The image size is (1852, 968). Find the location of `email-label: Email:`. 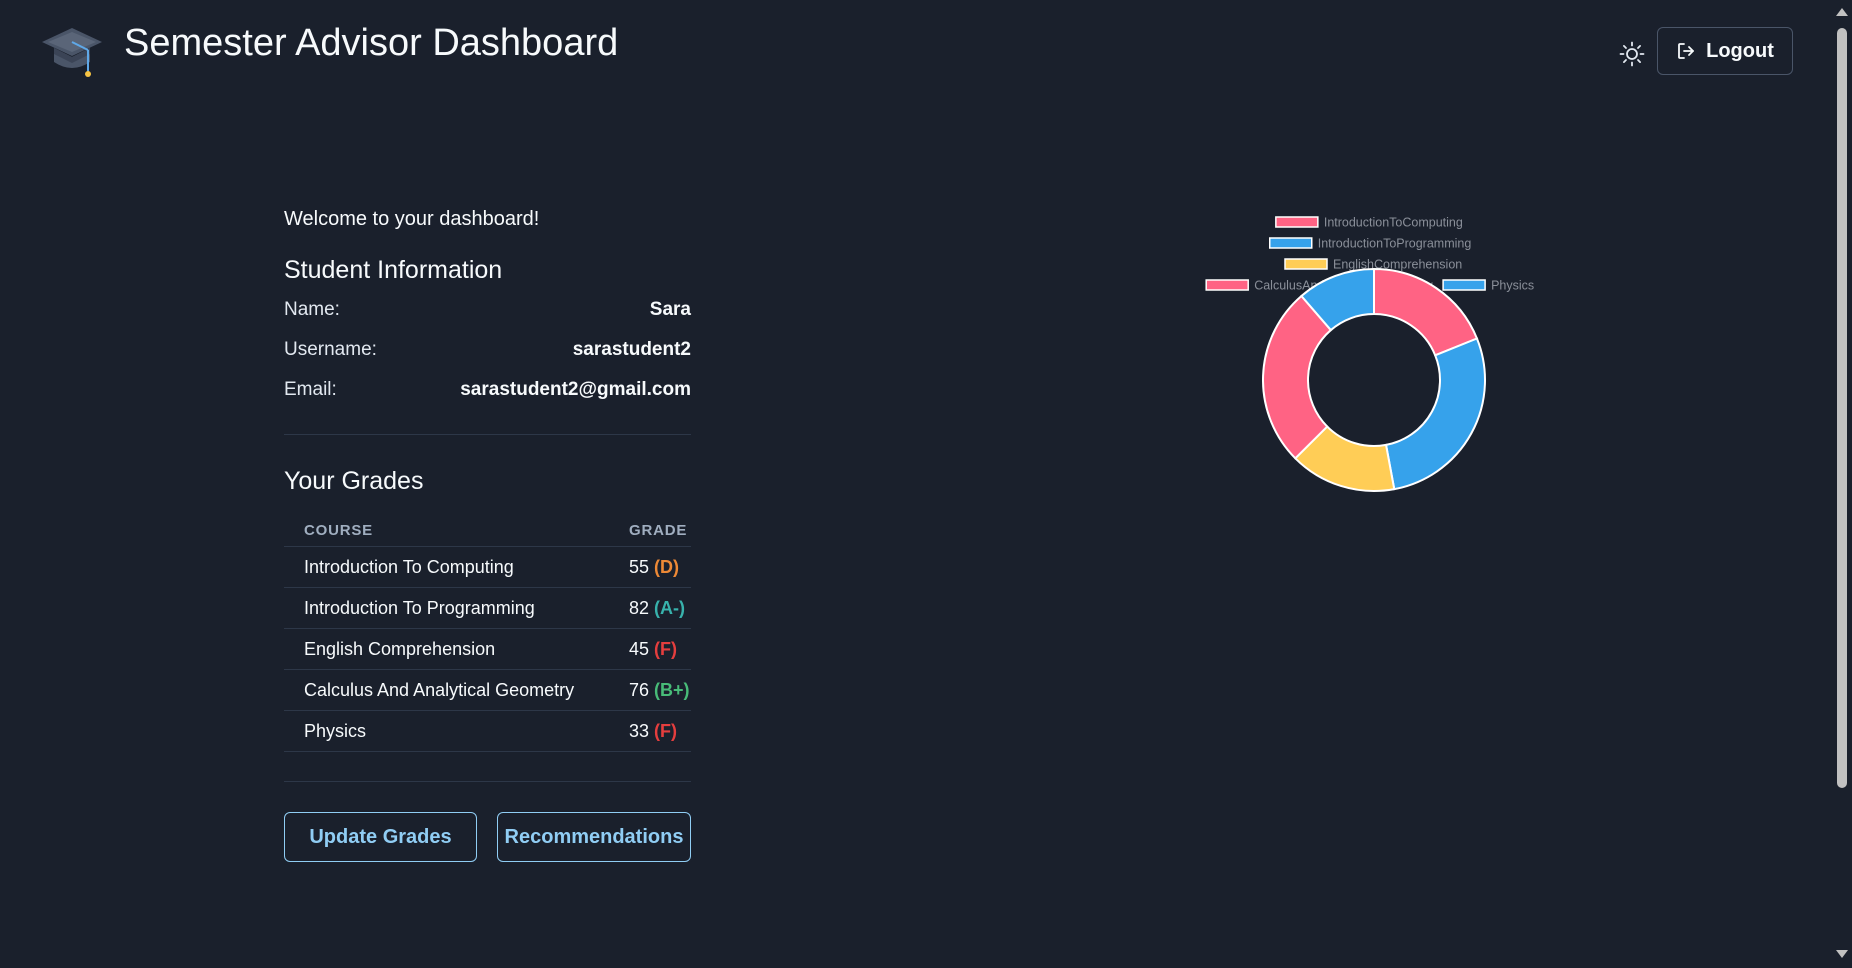

email-label: Email: is located at coordinates (310, 389).